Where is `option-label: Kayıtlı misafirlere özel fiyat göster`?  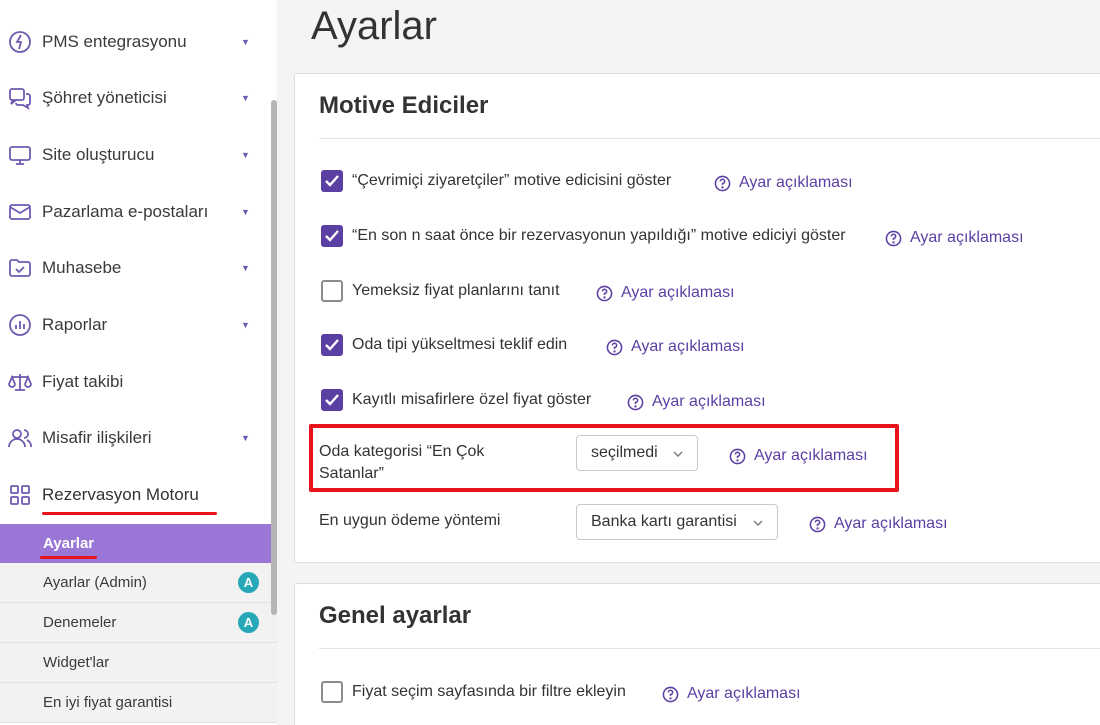 option-label: Kayıtlı misafirlere özel fiyat göster is located at coordinates (472, 399).